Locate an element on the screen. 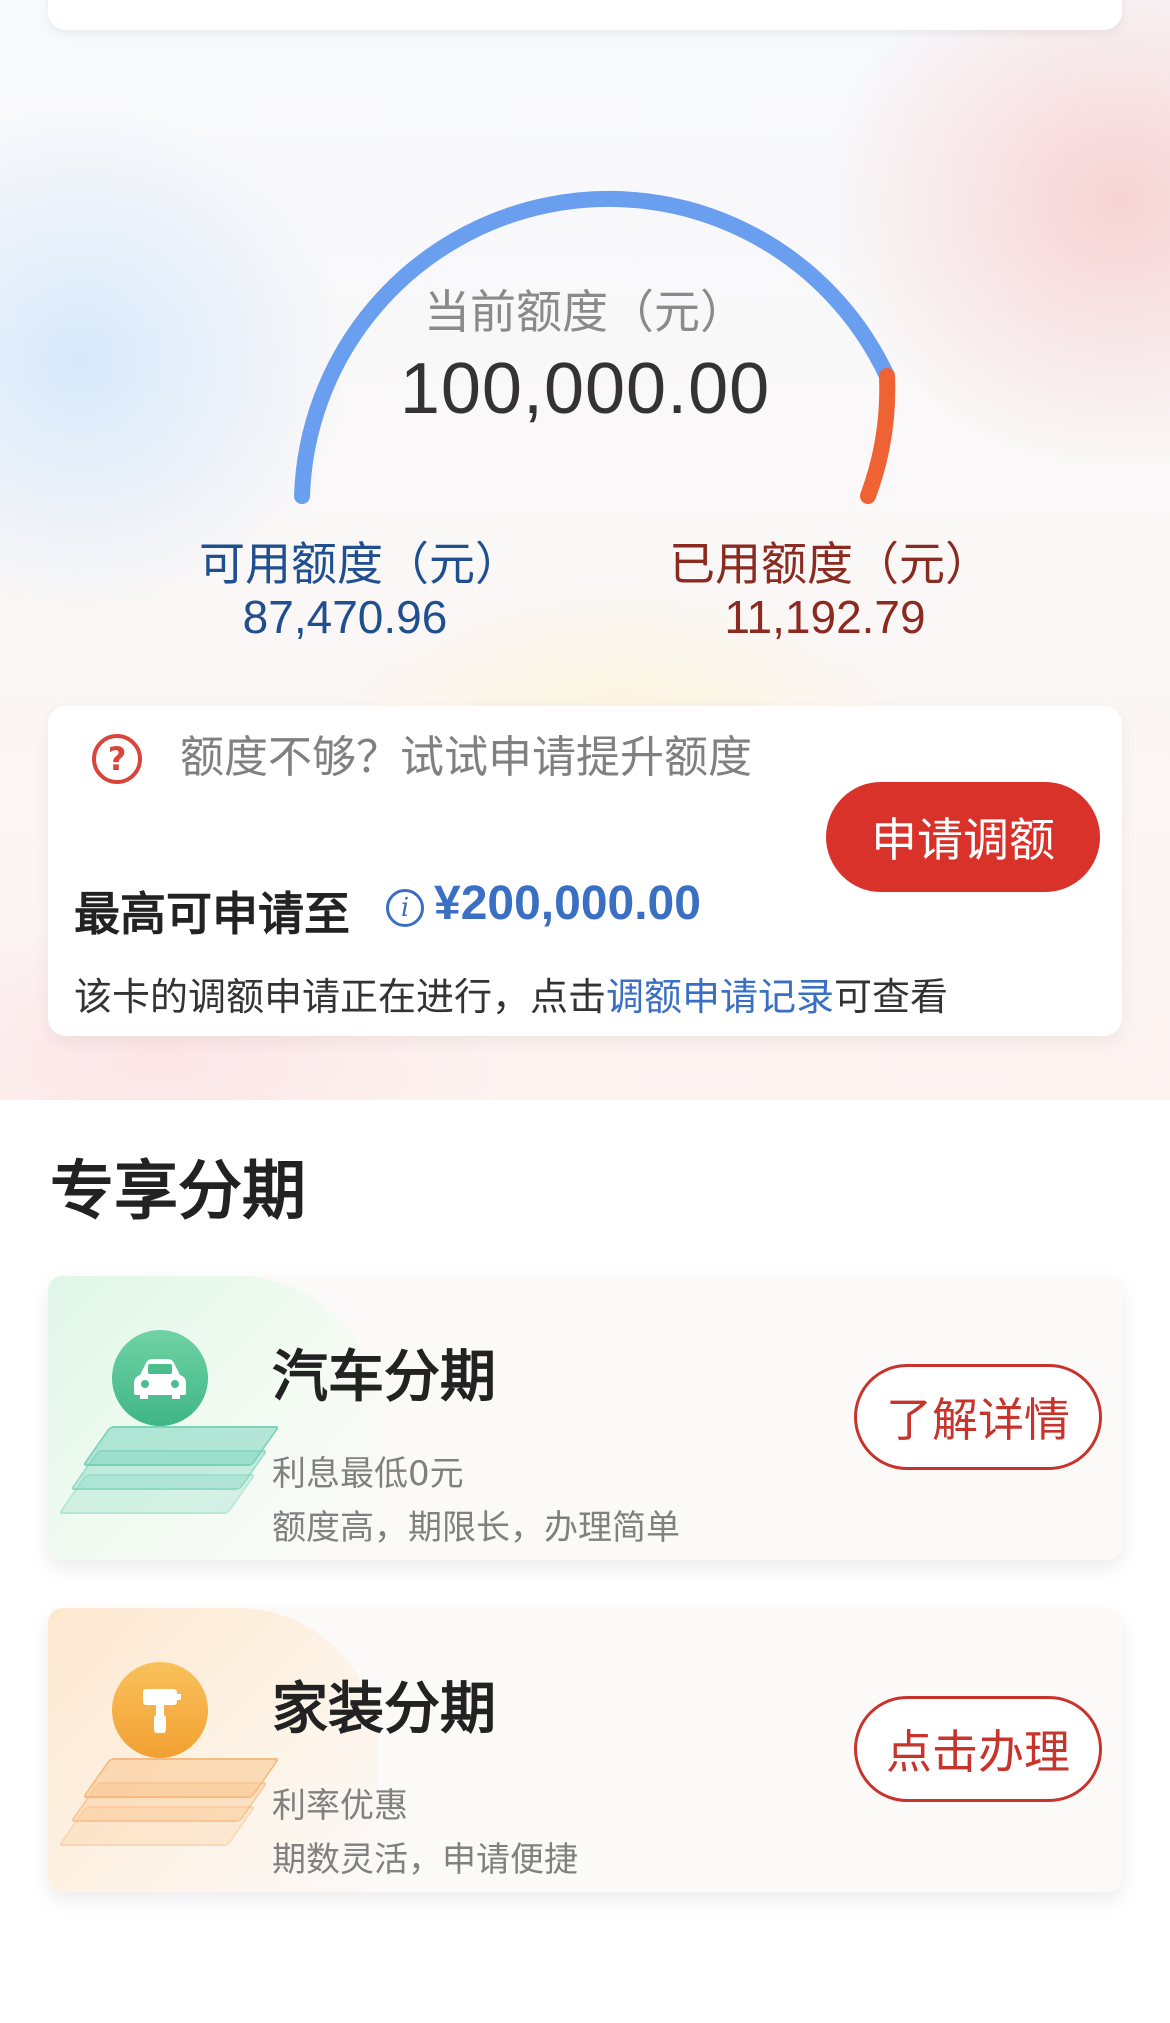 The image size is (1170, 2023). info-icon: i is located at coordinates (405, 908).